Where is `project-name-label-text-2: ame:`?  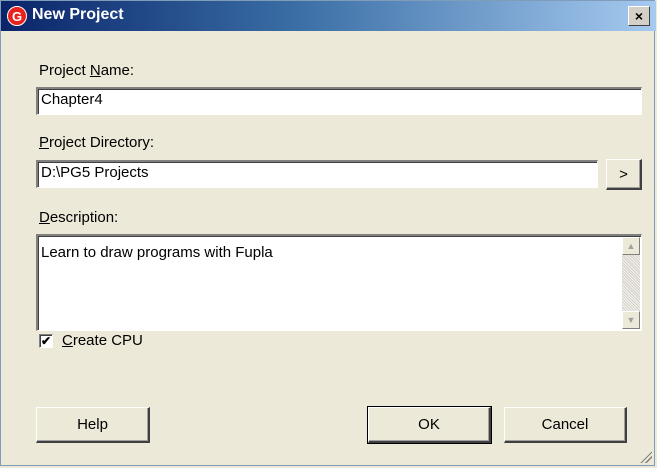 project-name-label-text-2: ame: is located at coordinates (117, 70).